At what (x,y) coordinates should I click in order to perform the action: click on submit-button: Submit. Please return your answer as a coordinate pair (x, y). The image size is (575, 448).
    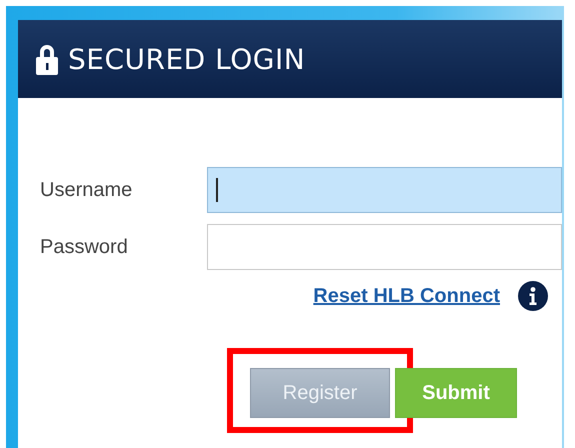
    Looking at the image, I should click on (456, 393).